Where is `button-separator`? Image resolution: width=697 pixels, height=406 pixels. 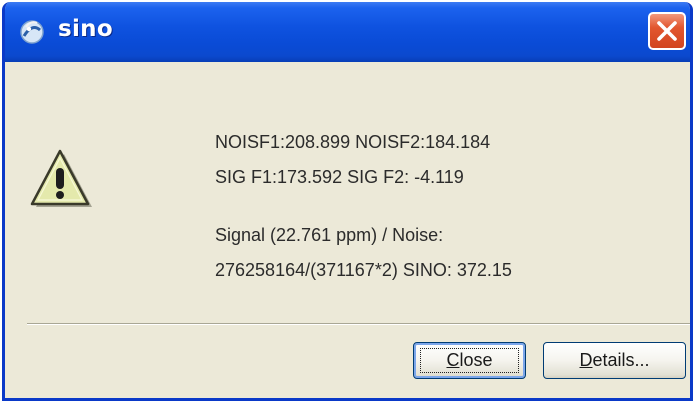
button-separator is located at coordinates (358, 324).